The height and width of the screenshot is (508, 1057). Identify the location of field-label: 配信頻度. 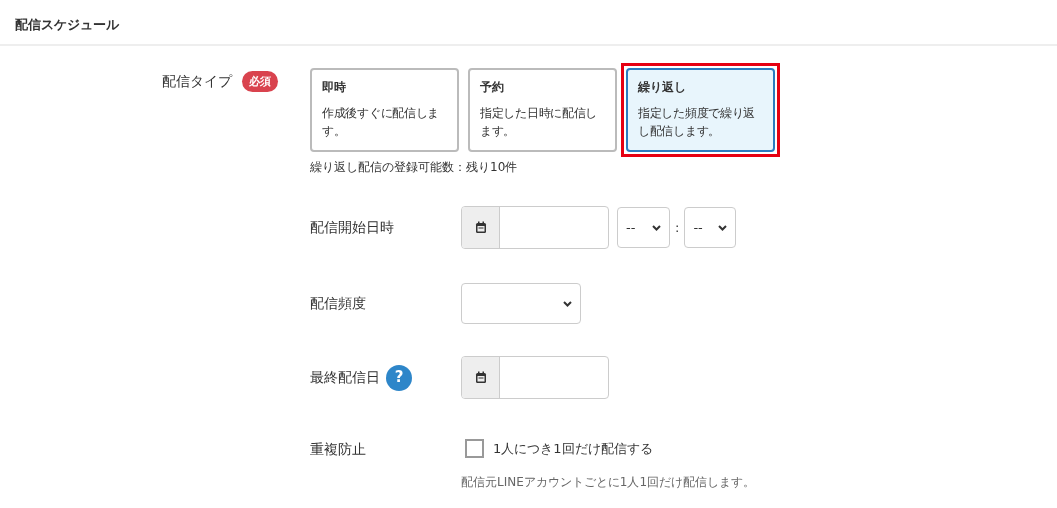
(338, 303).